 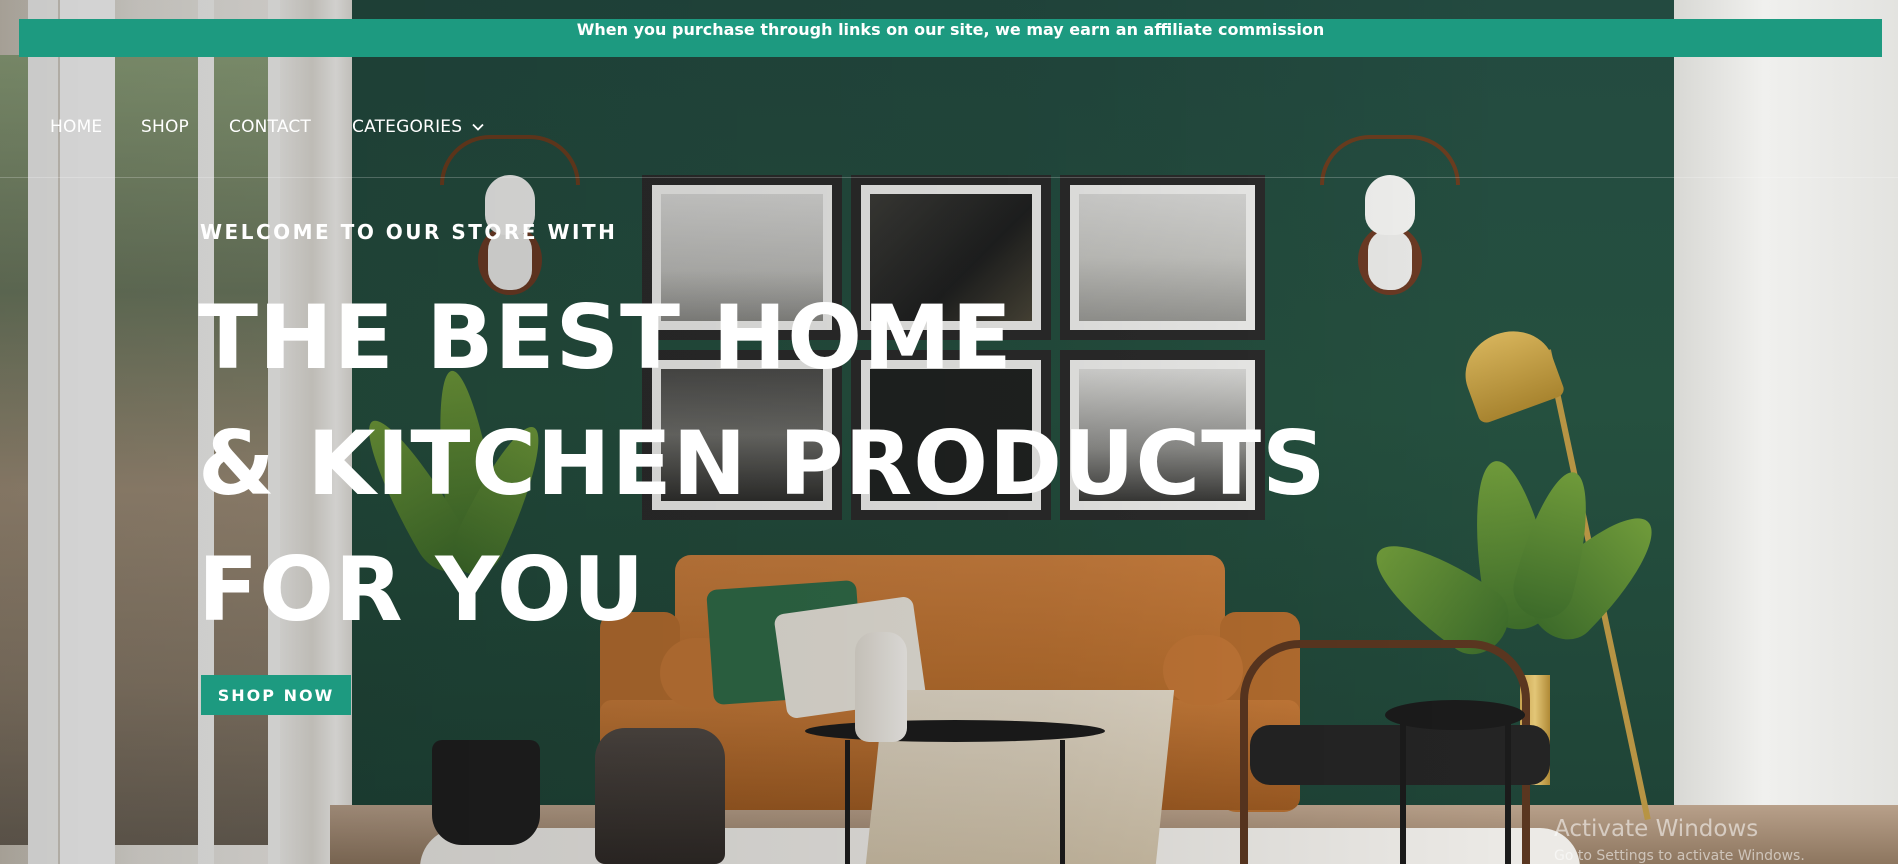 I want to click on hero-eyebrow: WELCOME TO OUR STORE WITH, so click(x=409, y=232).